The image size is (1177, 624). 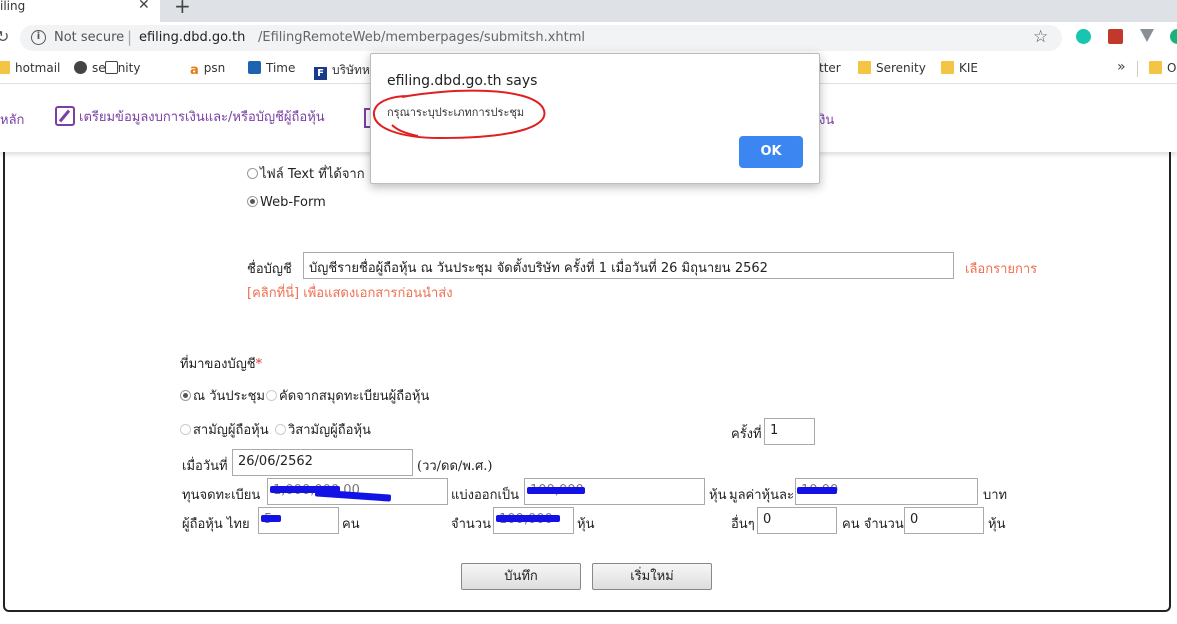 What do you see at coordinates (4, 36) in the screenshot?
I see `reload-icon: ↻` at bounding box center [4, 36].